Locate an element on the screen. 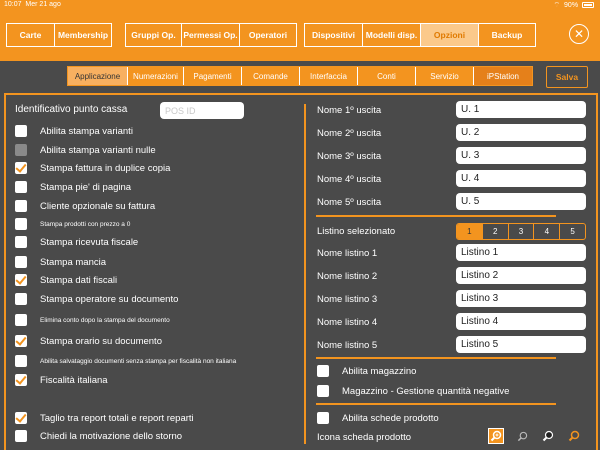  pos-id-label: Identificativo punto cassa is located at coordinates (71, 109).